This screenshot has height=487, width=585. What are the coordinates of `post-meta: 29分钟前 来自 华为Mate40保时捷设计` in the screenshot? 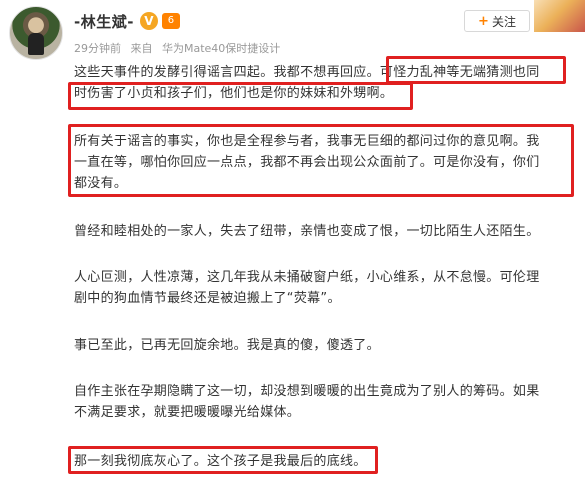 It's located at (177, 48).